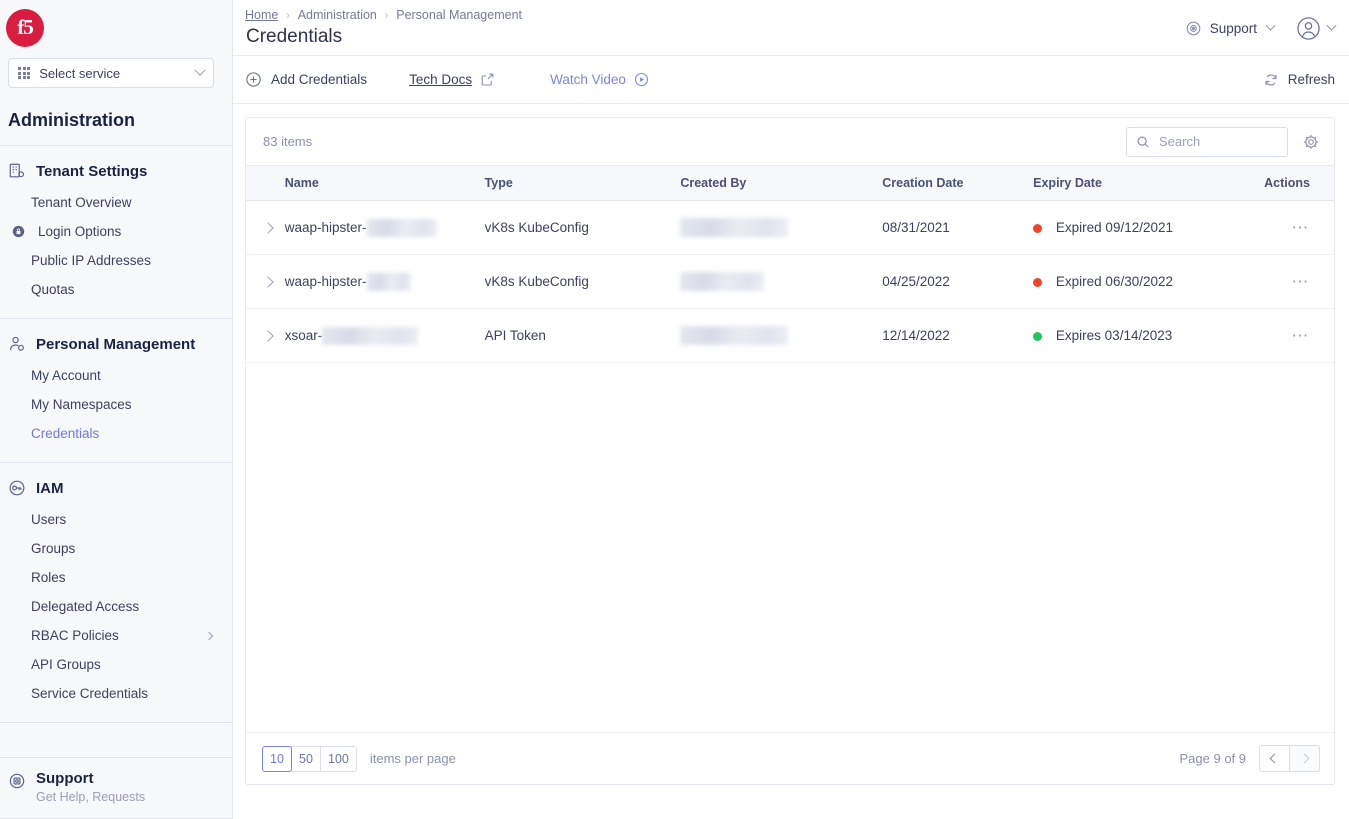  I want to click on chevron-down-icon, so click(1331, 25).